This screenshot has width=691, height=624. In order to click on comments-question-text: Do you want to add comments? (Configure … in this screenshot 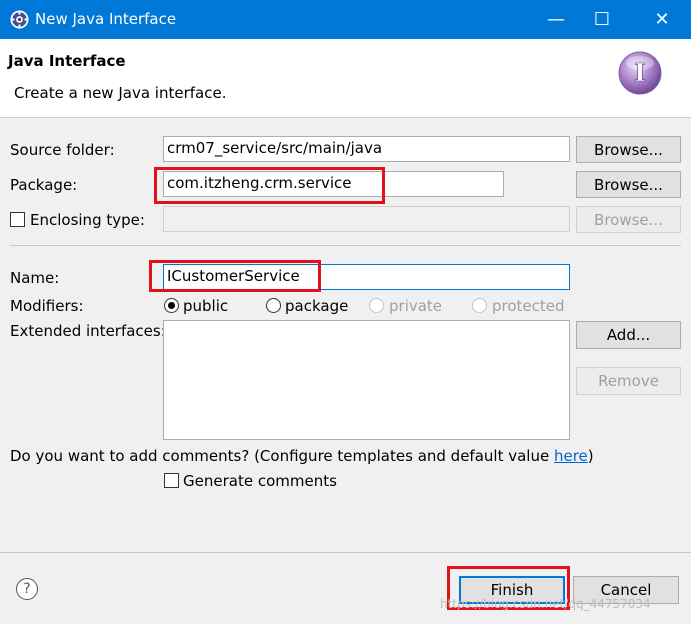, I will do `click(282, 456)`.